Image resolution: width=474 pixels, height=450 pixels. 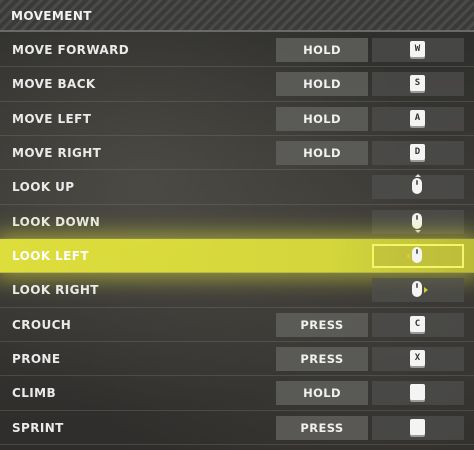 What do you see at coordinates (38, 427) in the screenshot?
I see `binding-label: SPRINT` at bounding box center [38, 427].